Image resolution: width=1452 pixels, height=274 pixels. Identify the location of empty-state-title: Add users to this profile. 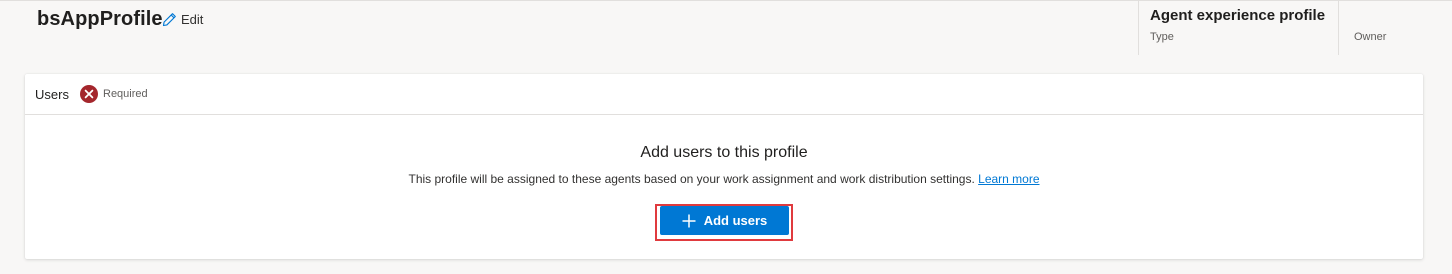
(724, 152).